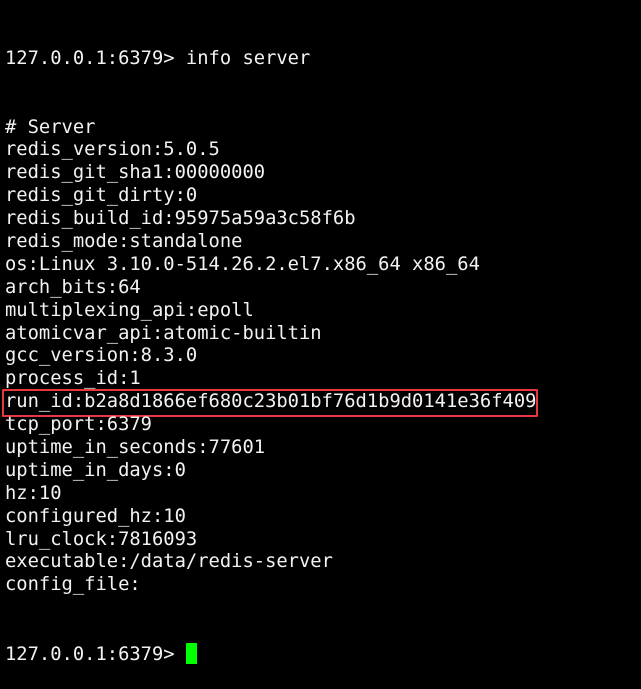 This screenshot has width=641, height=689. What do you see at coordinates (163, 333) in the screenshot?
I see `output-line: atomicvar_api:atomic-builtin` at bounding box center [163, 333].